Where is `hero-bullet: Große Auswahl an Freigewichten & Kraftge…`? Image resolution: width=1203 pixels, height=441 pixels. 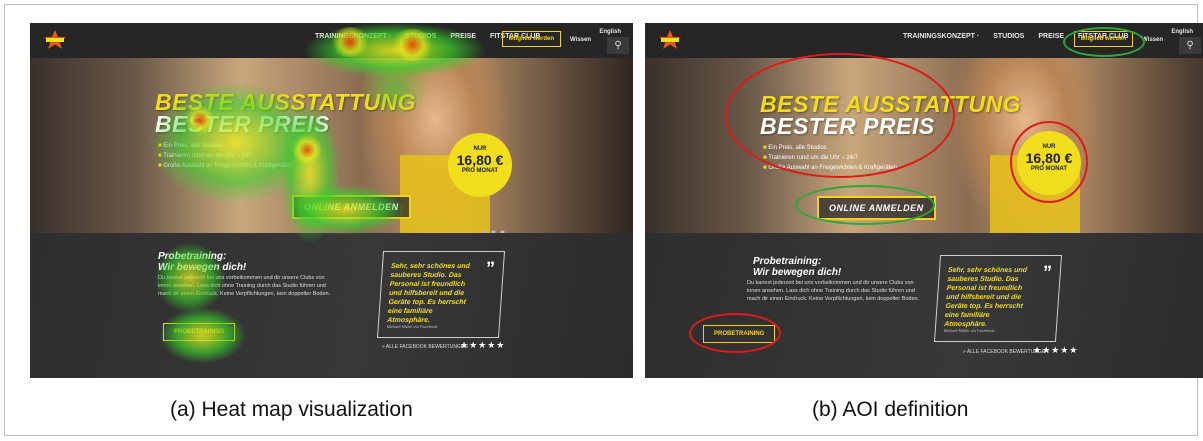 hero-bullet: Große Auswahl an Freigewichten & Kraftge… is located at coordinates (225, 166).